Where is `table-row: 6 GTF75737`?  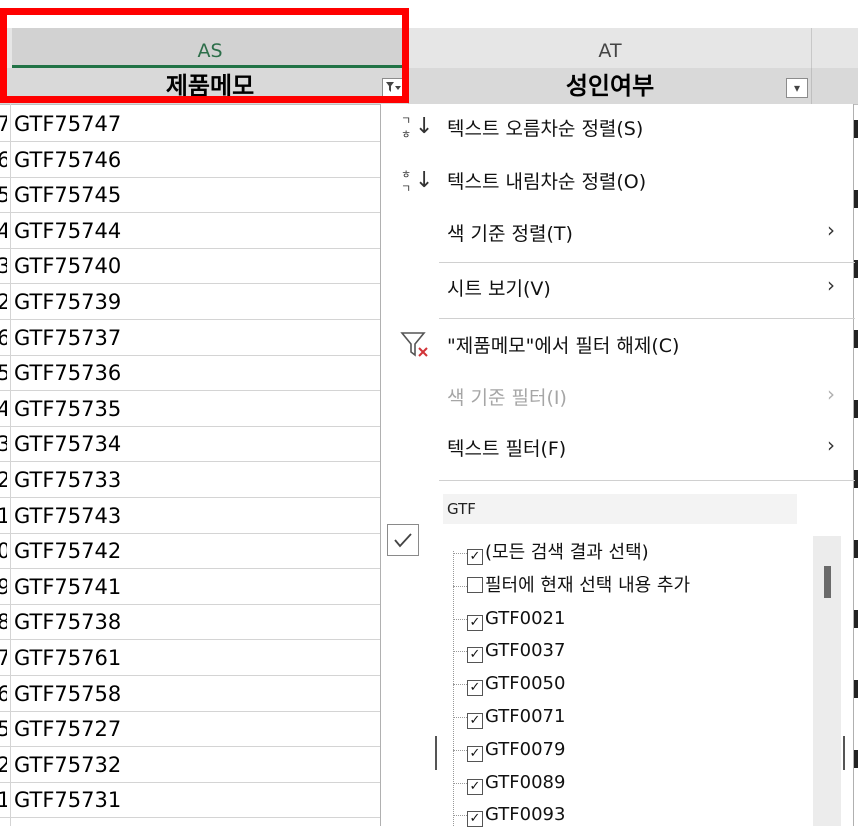
table-row: 6 GTF75737 is located at coordinates (195, 338).